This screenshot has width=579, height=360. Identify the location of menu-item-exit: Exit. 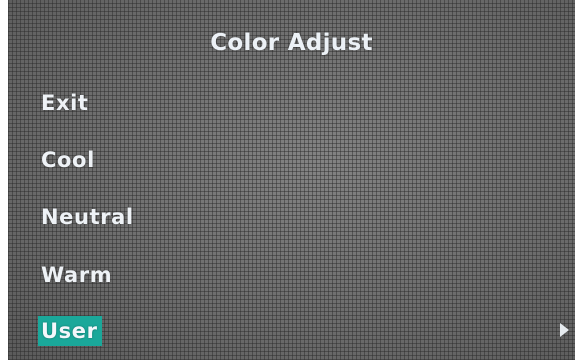
(65, 103).